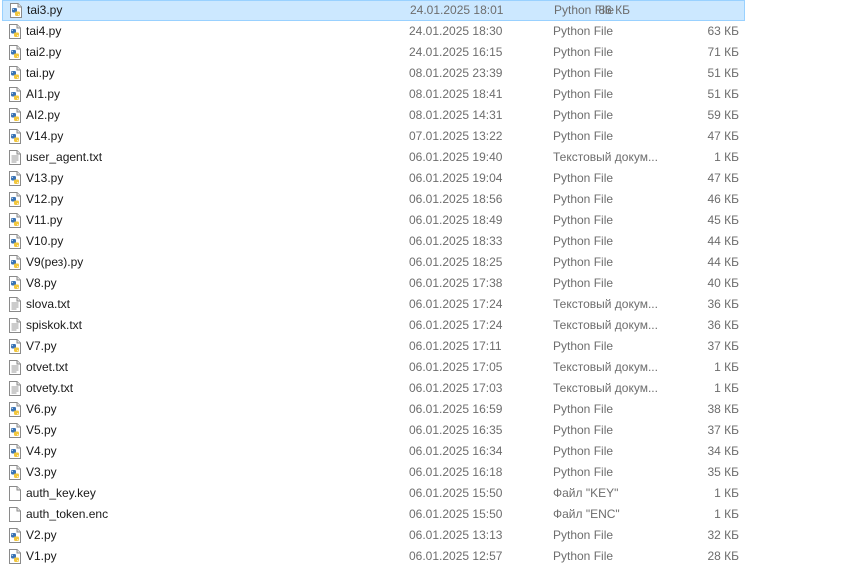  Describe the element at coordinates (723, 472) in the screenshot. I see `file-size: 35 КБ` at that location.